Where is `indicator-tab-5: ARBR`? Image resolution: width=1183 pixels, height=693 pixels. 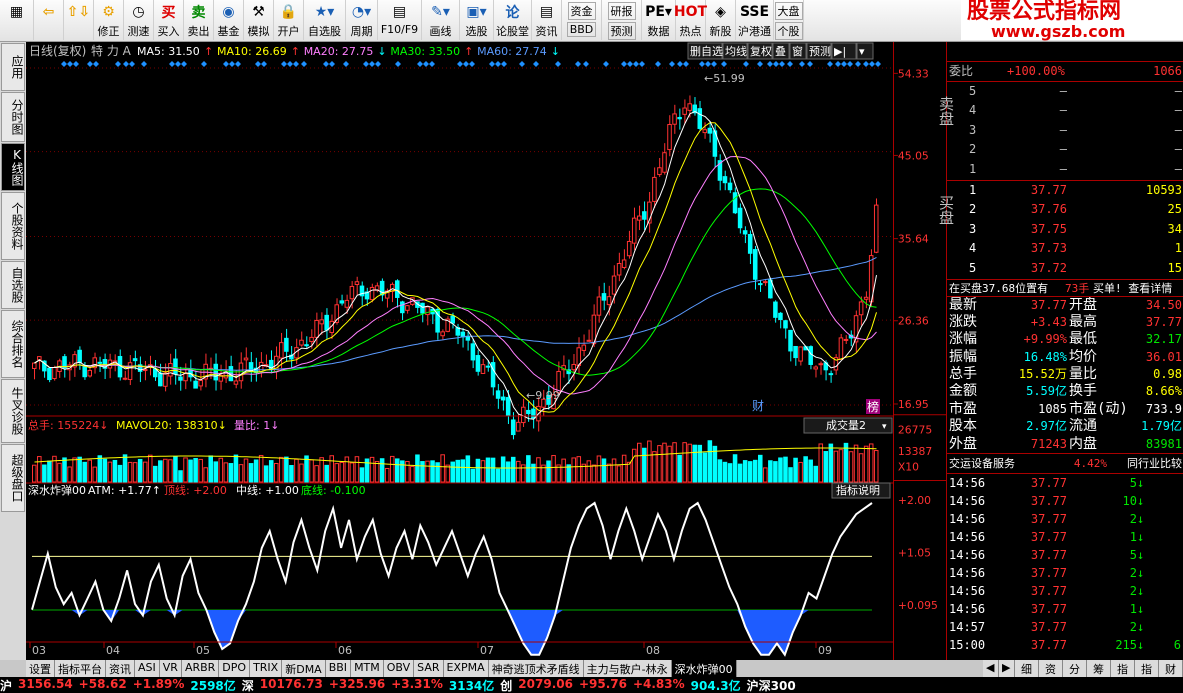 indicator-tab-5: ARBR is located at coordinates (200, 668).